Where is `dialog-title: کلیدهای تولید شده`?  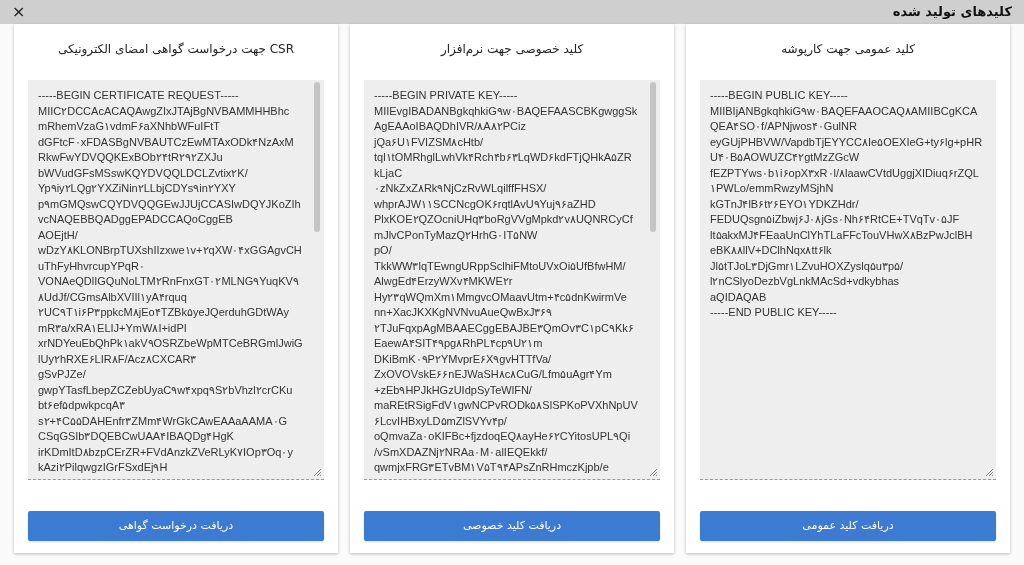
dialog-title: کلیدهای تولید شده is located at coordinates (952, 12).